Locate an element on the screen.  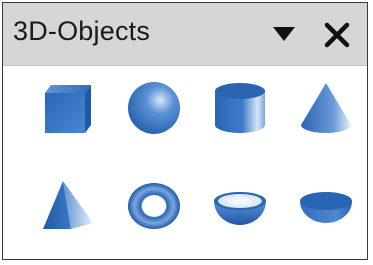
triangle-down-icon is located at coordinates (284, 34).